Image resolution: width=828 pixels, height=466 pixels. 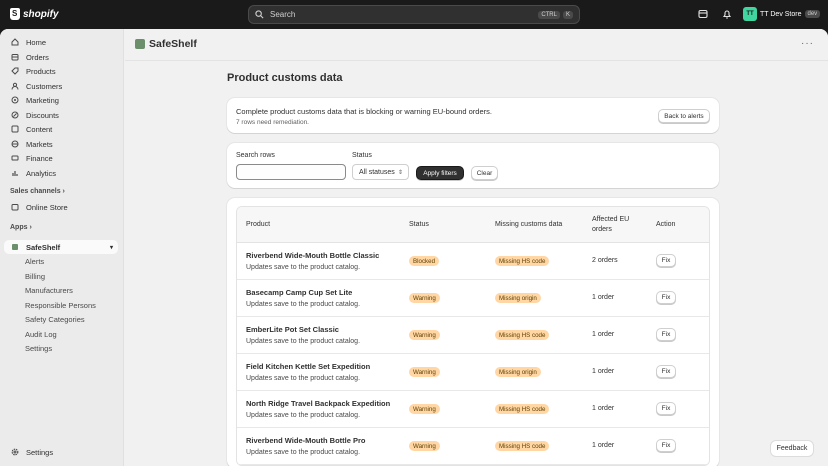 I want to click on intro-subtext: 7 rows need remediation., so click(x=272, y=122).